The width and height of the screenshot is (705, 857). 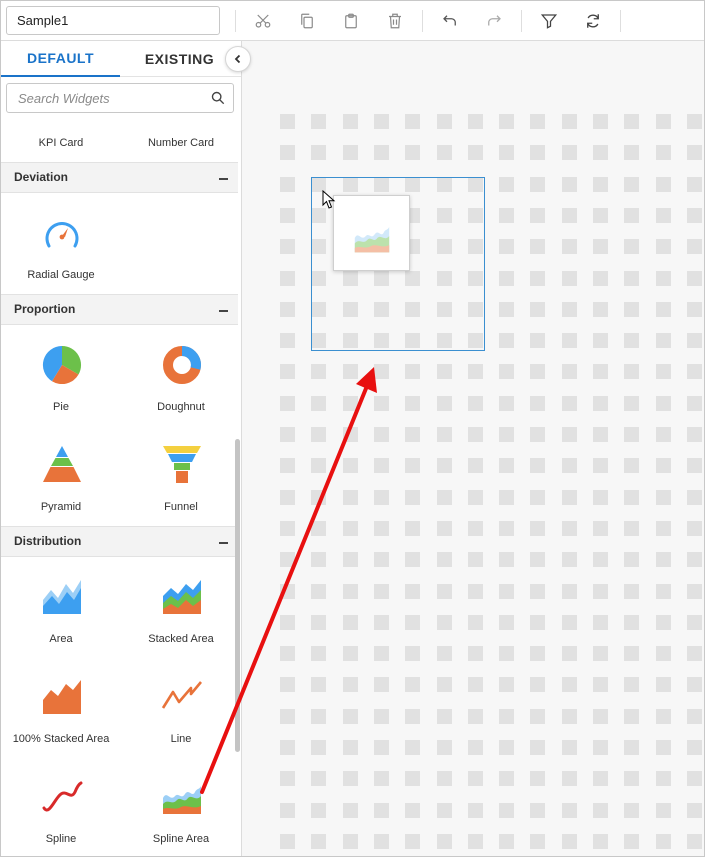 What do you see at coordinates (181, 713) in the screenshot?
I see `widget-line: Line` at bounding box center [181, 713].